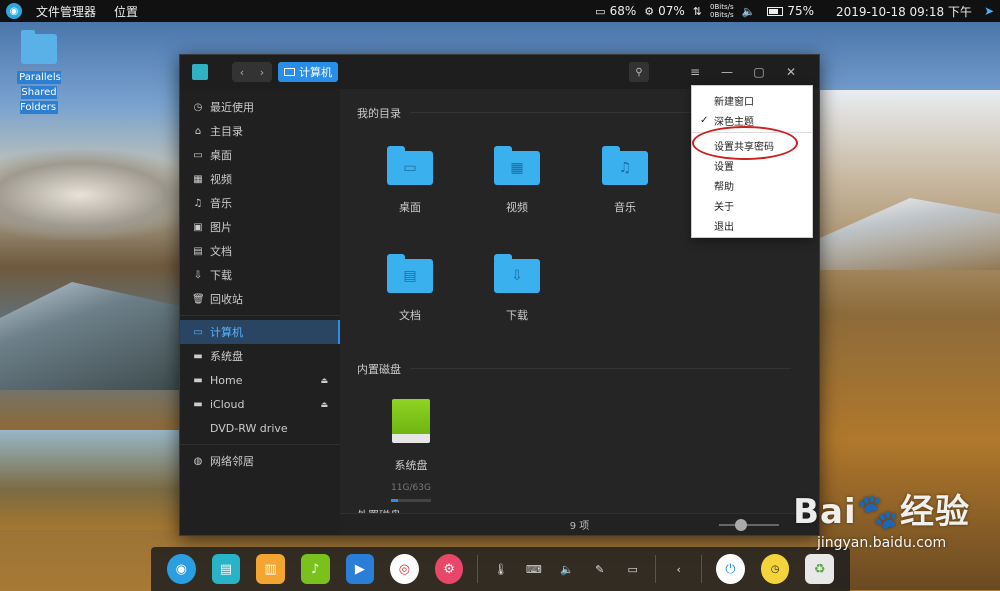 The width and height of the screenshot is (1000, 591). Describe the element at coordinates (730, 569) in the screenshot. I see `power-icon: ⏻` at that location.